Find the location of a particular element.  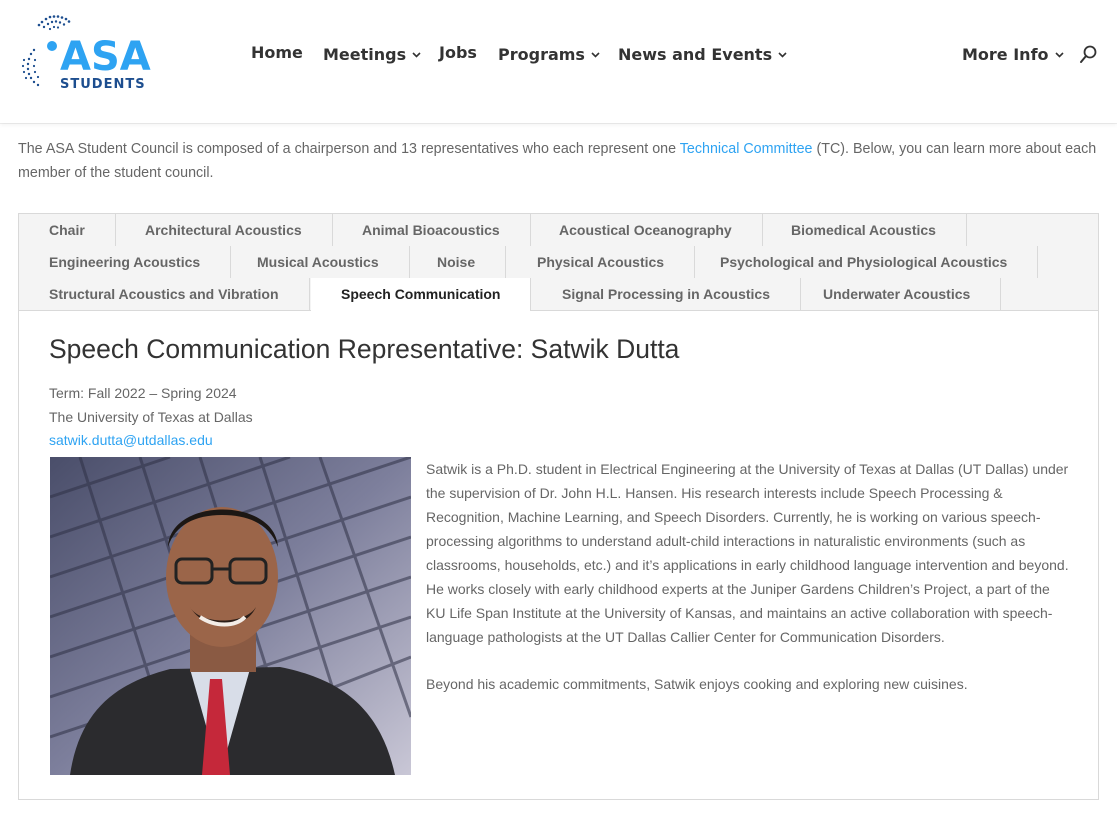

nav-item-news-and-events: News and Events is located at coordinates (702, 54).